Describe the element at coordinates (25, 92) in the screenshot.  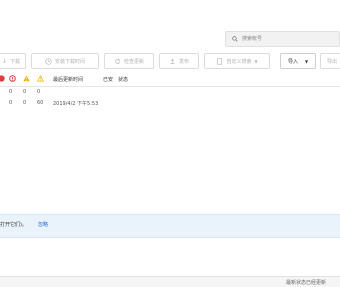
I see `summary-warning-count: 0` at that location.